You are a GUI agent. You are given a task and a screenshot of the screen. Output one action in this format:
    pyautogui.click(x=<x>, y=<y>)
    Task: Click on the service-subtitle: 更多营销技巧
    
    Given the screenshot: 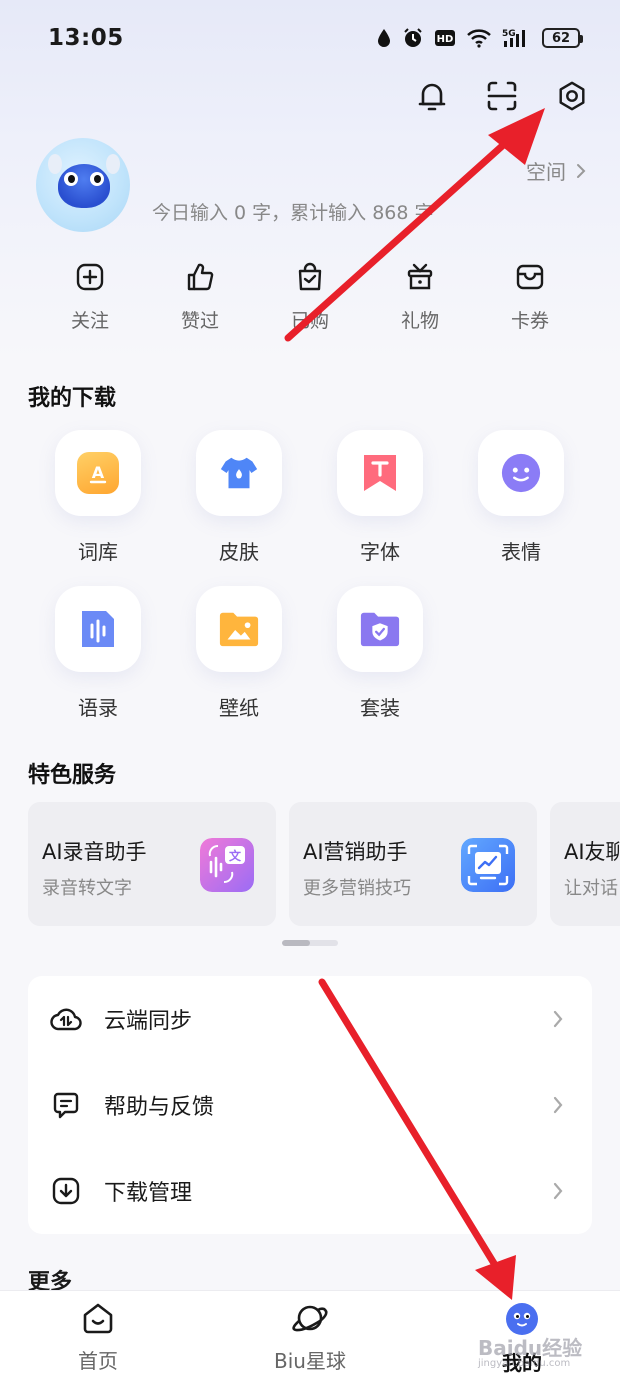 What is the action you would take?
    pyautogui.click(x=357, y=888)
    